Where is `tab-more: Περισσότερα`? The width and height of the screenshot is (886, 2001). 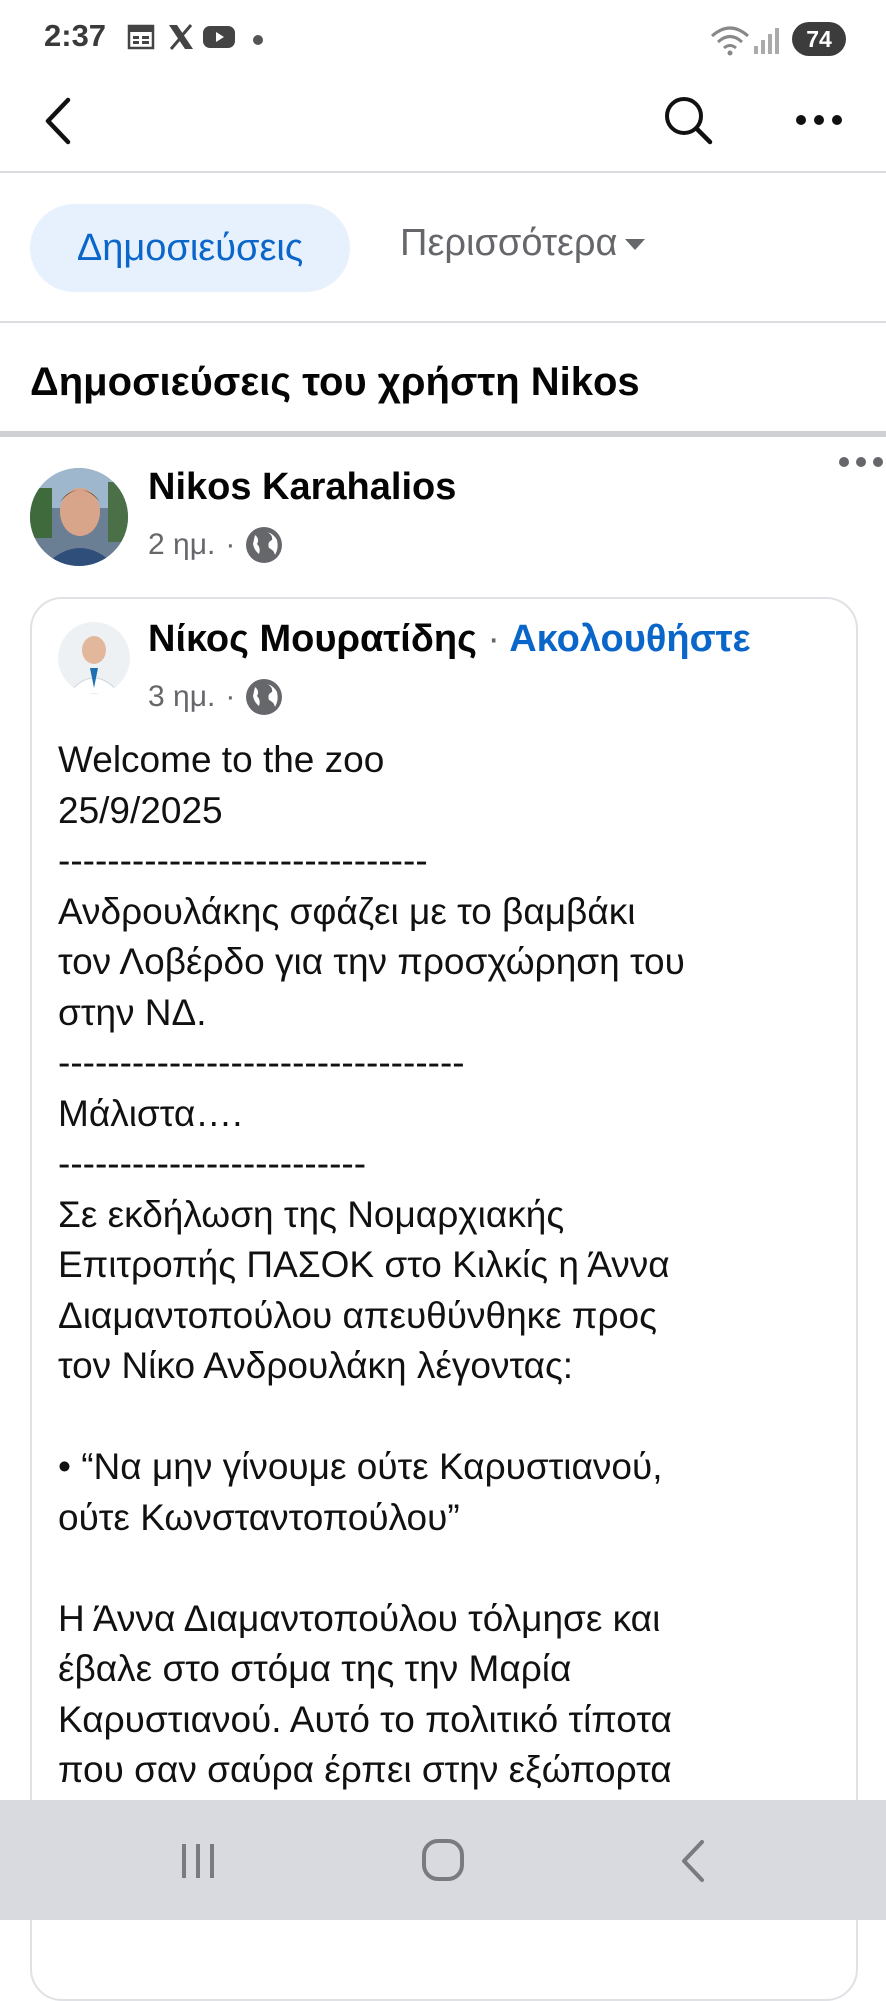
tab-more: Περισσότερα is located at coordinates (523, 243).